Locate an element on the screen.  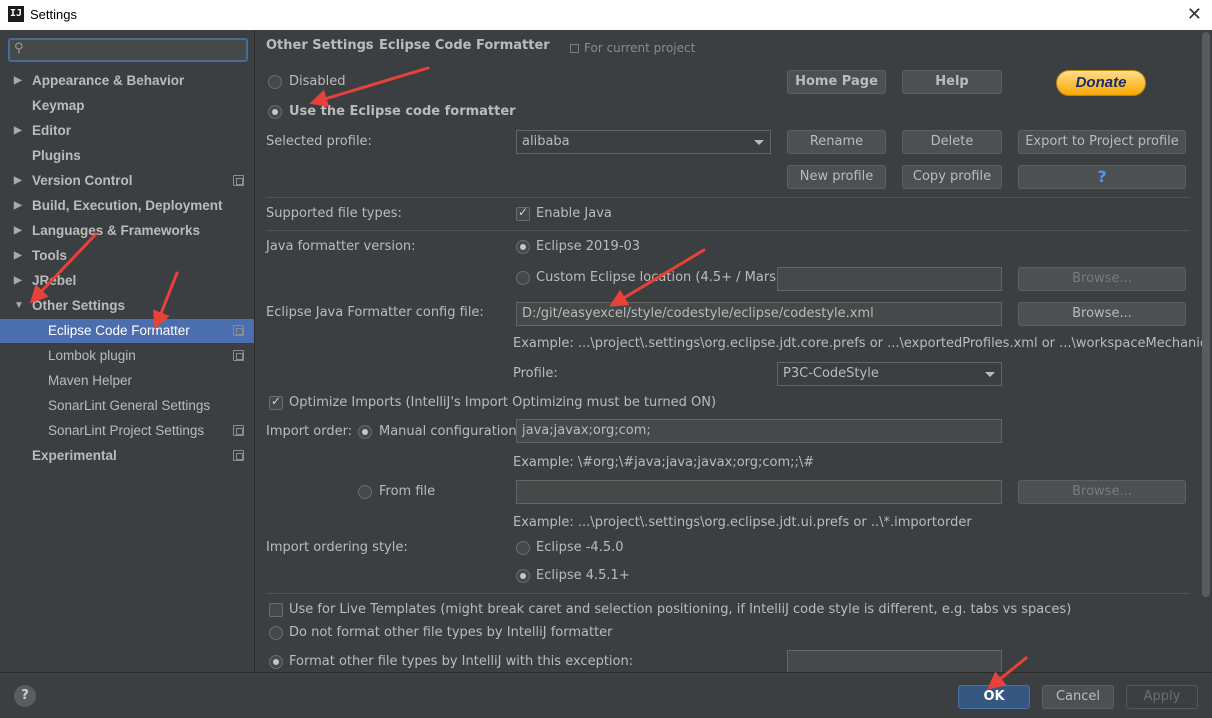
use-eclipse-label: Use the Eclipse code formatter is located at coordinates (402, 111).